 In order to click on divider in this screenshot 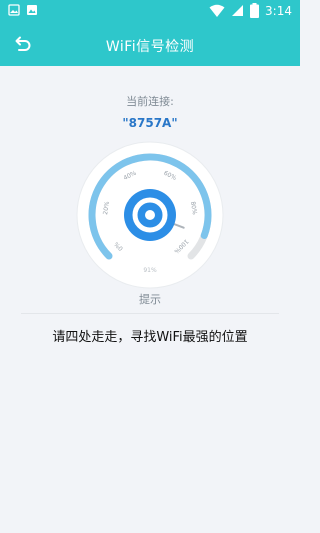, I will do `click(150, 313)`.